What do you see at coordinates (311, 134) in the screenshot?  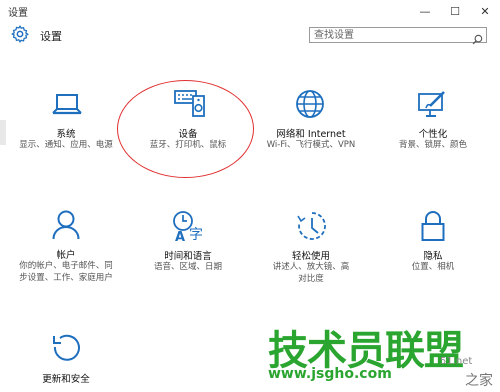 I see `tile-network-label: 网络和 Internet` at bounding box center [311, 134].